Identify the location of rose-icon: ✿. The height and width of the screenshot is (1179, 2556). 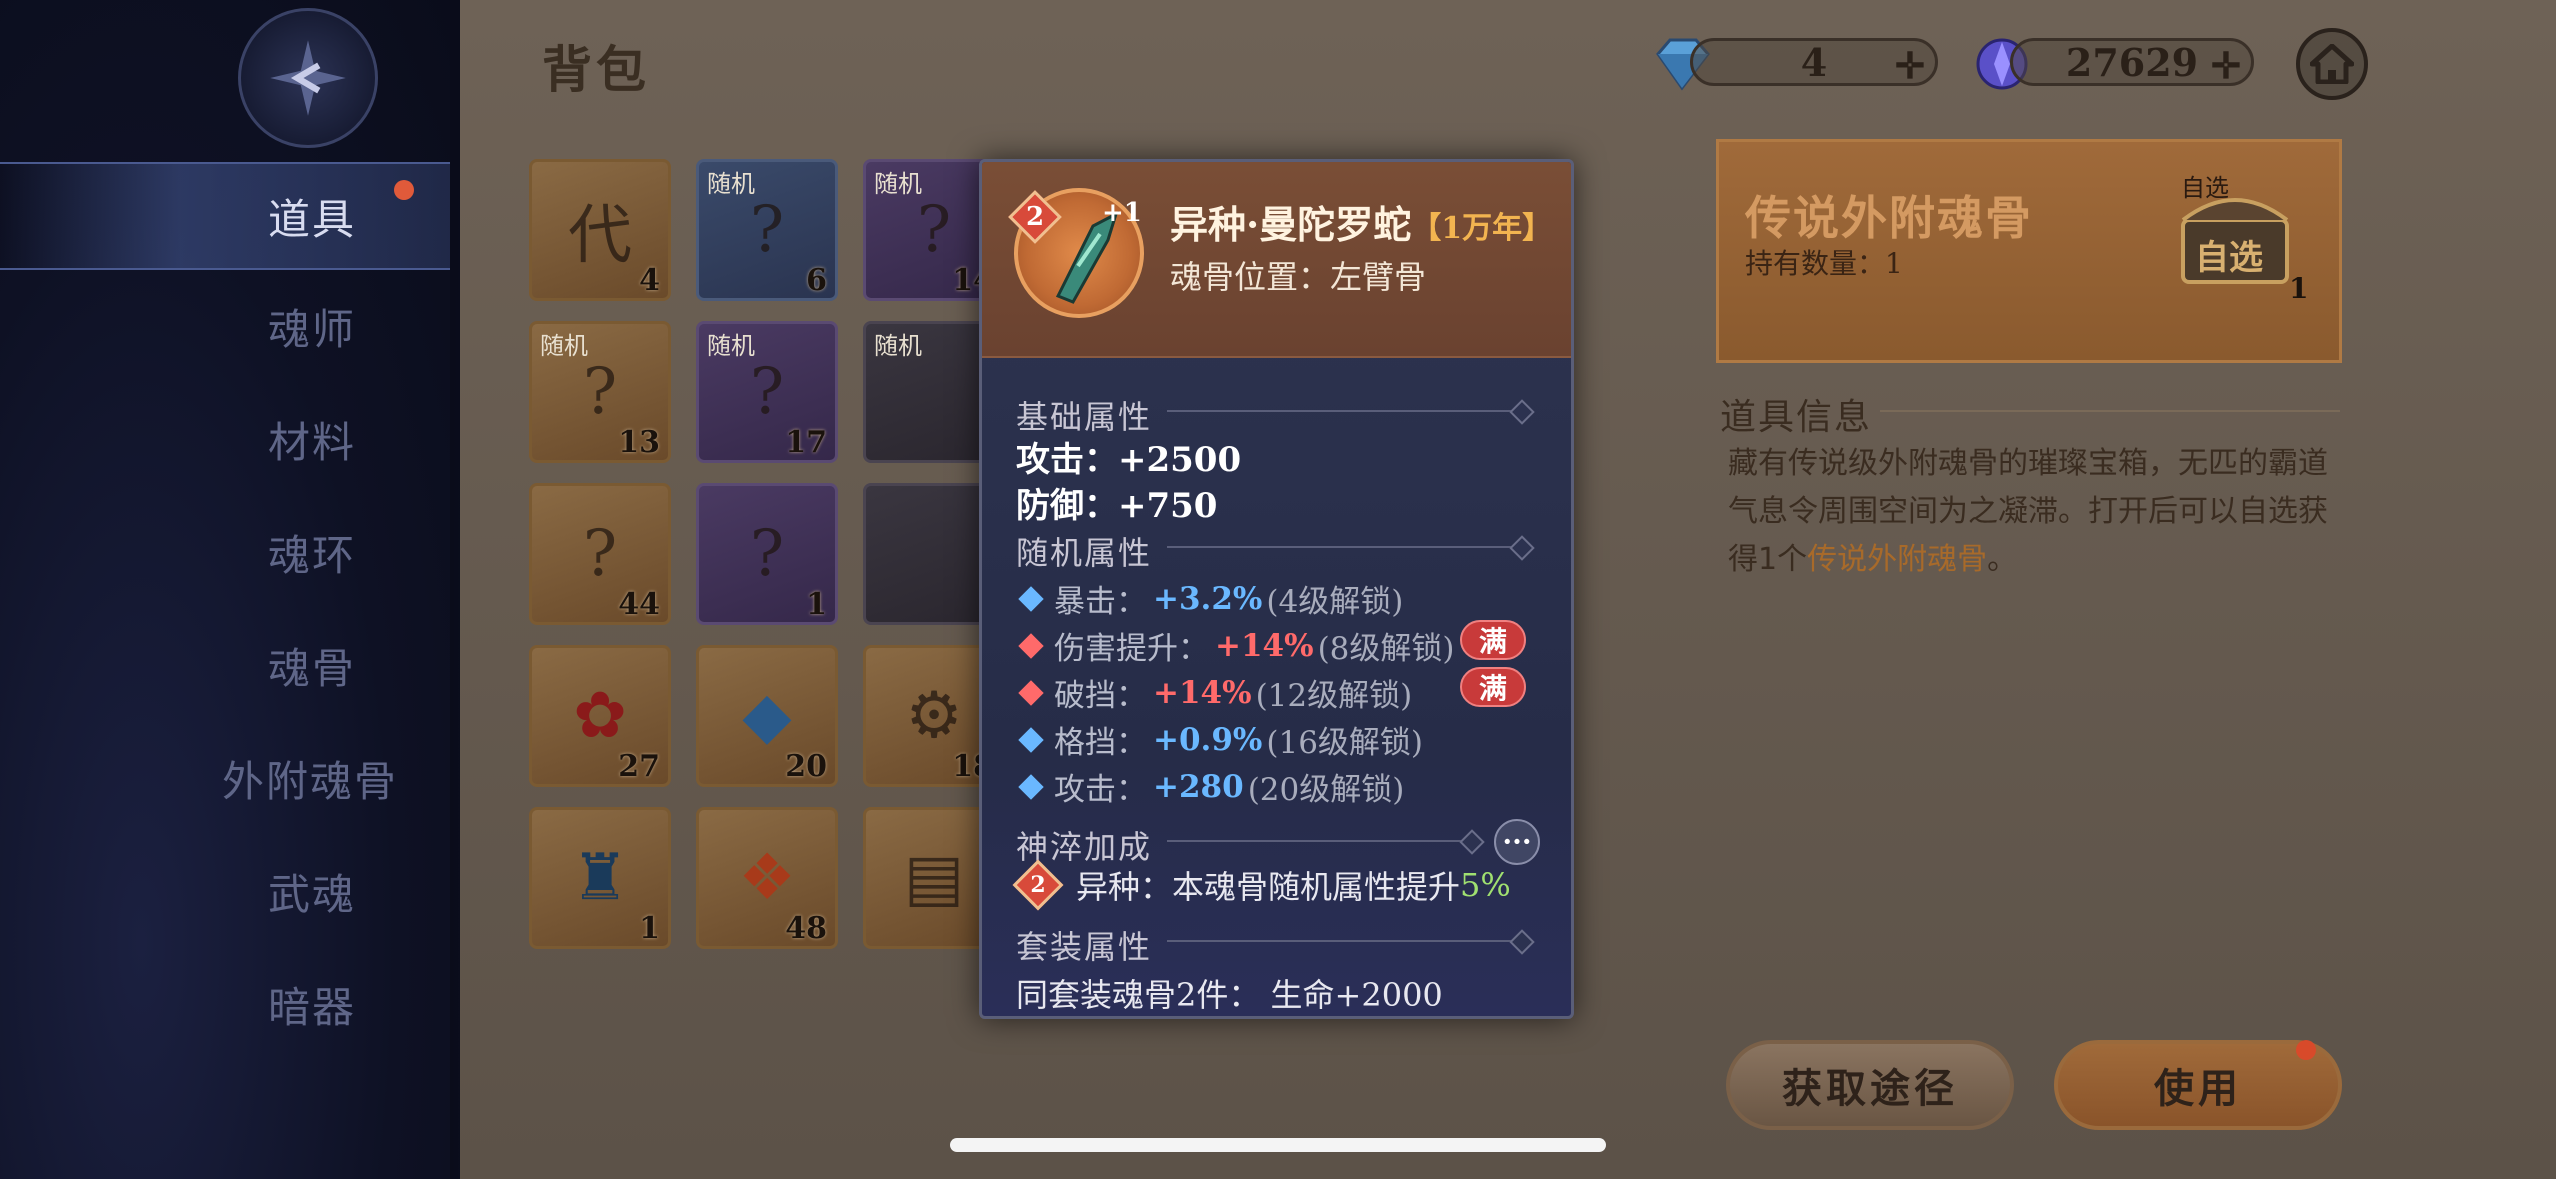
(600, 716).